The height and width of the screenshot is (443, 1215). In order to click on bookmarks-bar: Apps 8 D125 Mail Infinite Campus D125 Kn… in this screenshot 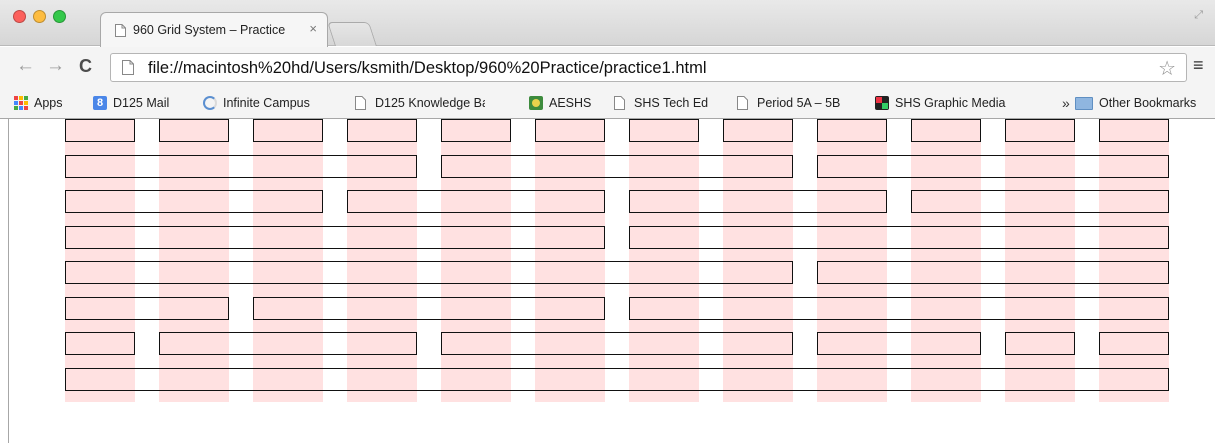, I will do `click(607, 104)`.